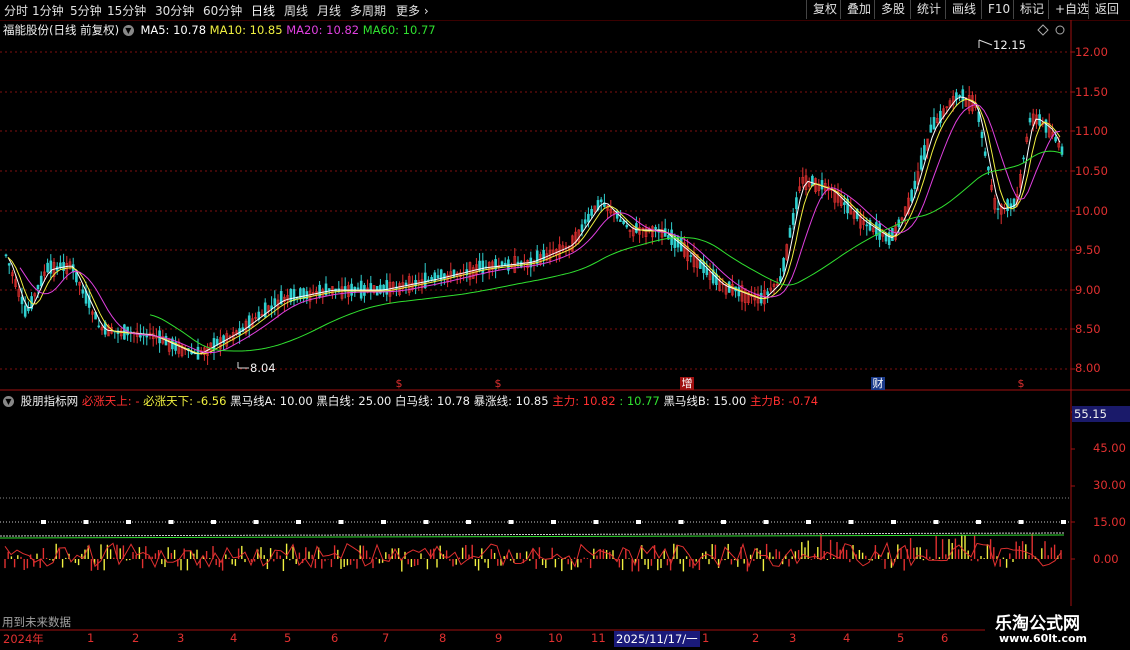 The width and height of the screenshot is (1130, 650). I want to click on price-tick: 9.50, so click(1088, 250).